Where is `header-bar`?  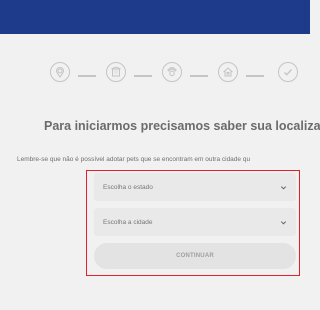 header-bar is located at coordinates (155, 17).